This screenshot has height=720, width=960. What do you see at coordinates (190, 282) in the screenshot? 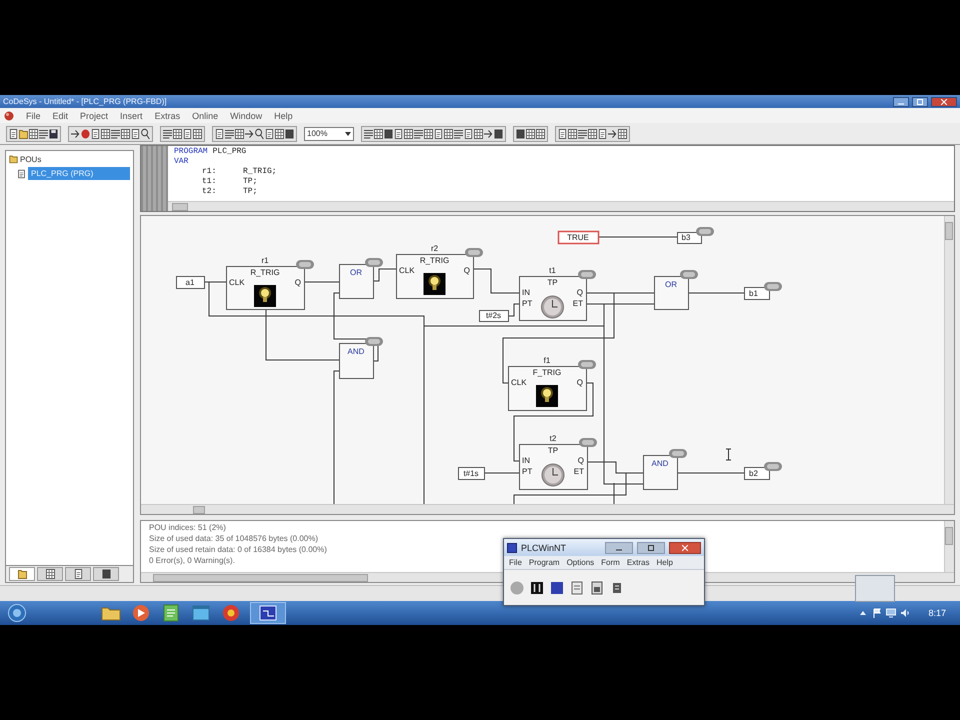
I see `input-variable: a1` at bounding box center [190, 282].